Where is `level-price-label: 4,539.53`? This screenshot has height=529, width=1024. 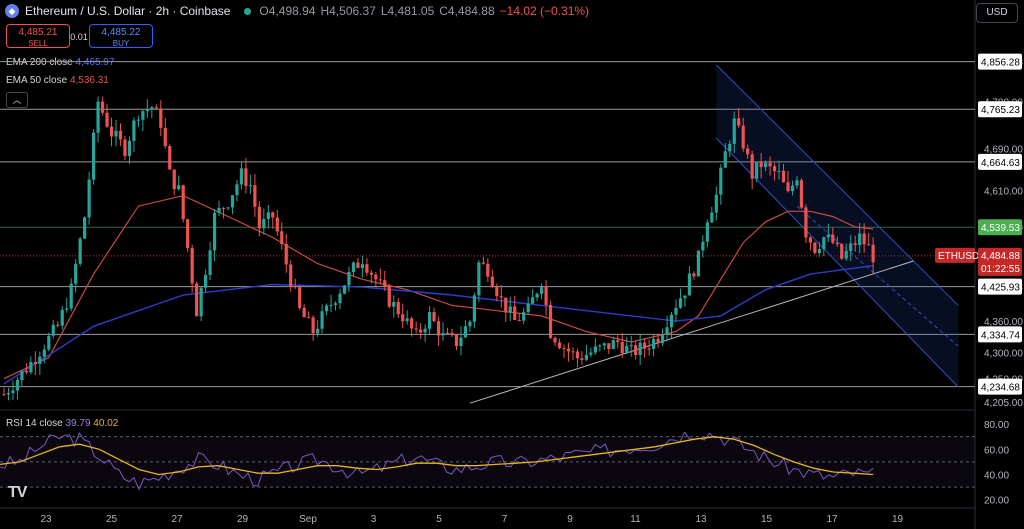 level-price-label: 4,539.53 is located at coordinates (1000, 228).